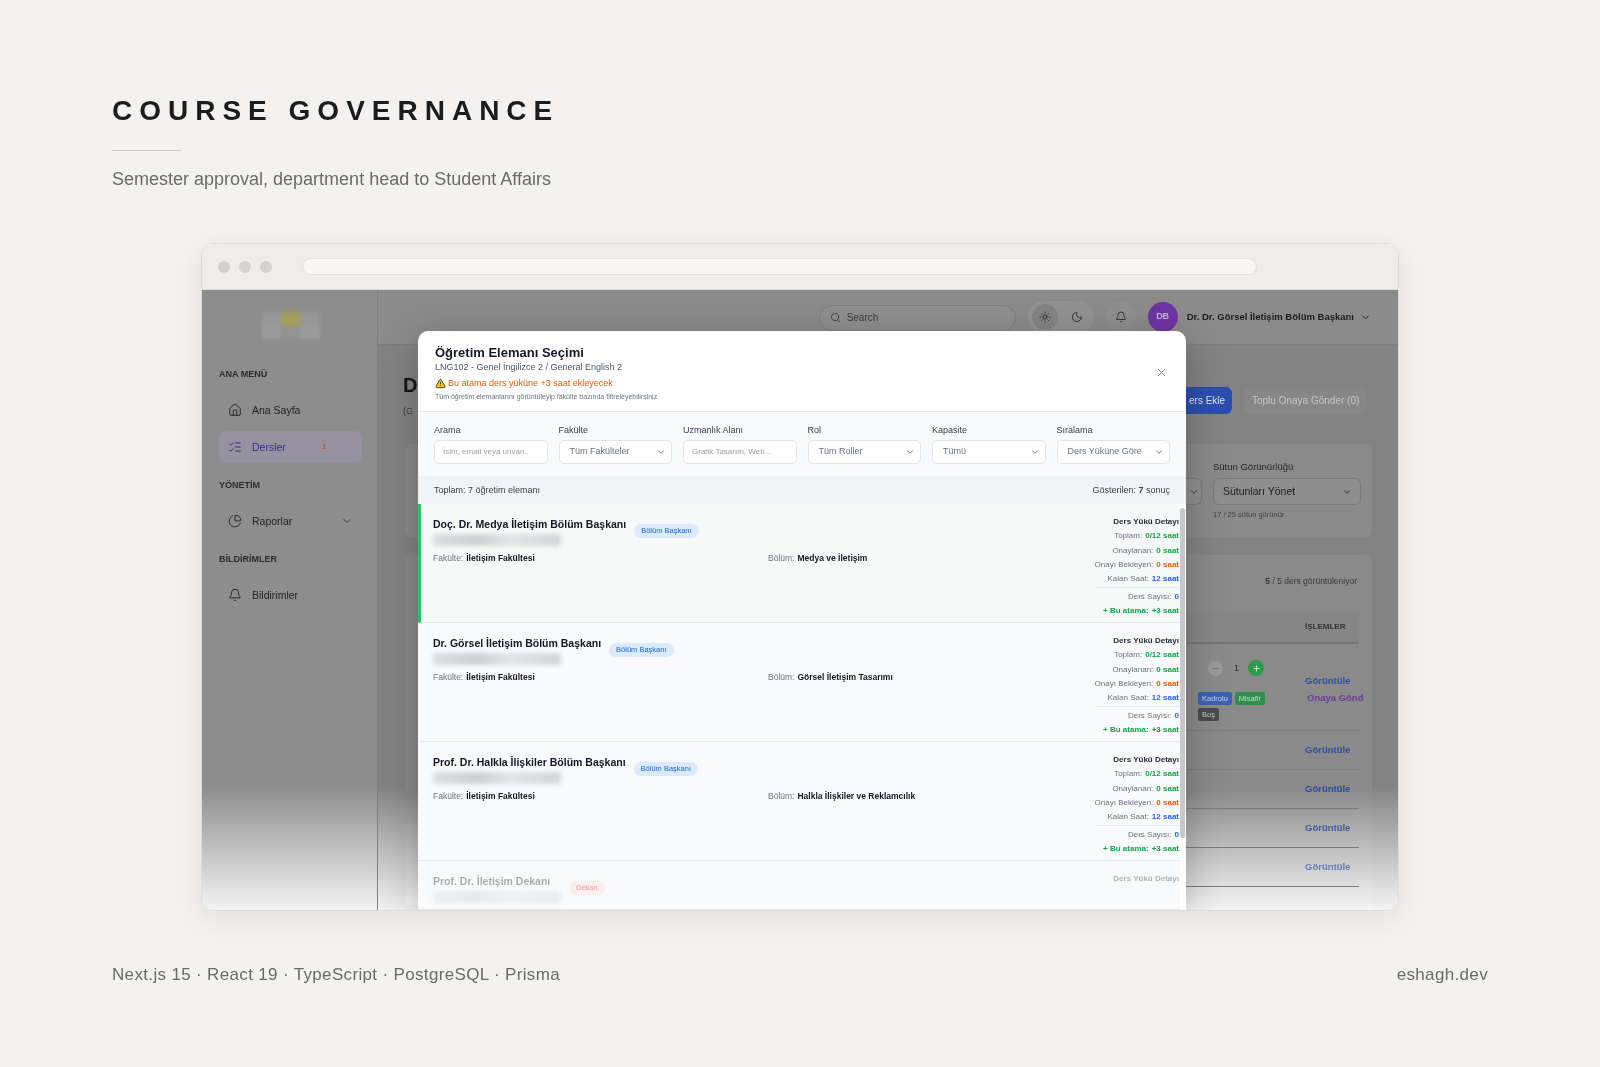  I want to click on sun-icon, so click(1044, 317).